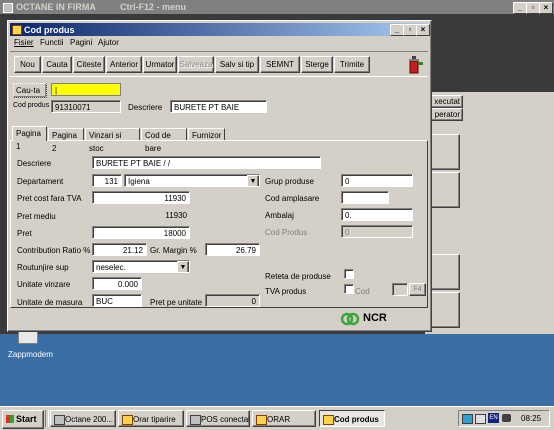  Describe the element at coordinates (141, 197) in the screenshot. I see `pret-cost-input: 11930` at that location.